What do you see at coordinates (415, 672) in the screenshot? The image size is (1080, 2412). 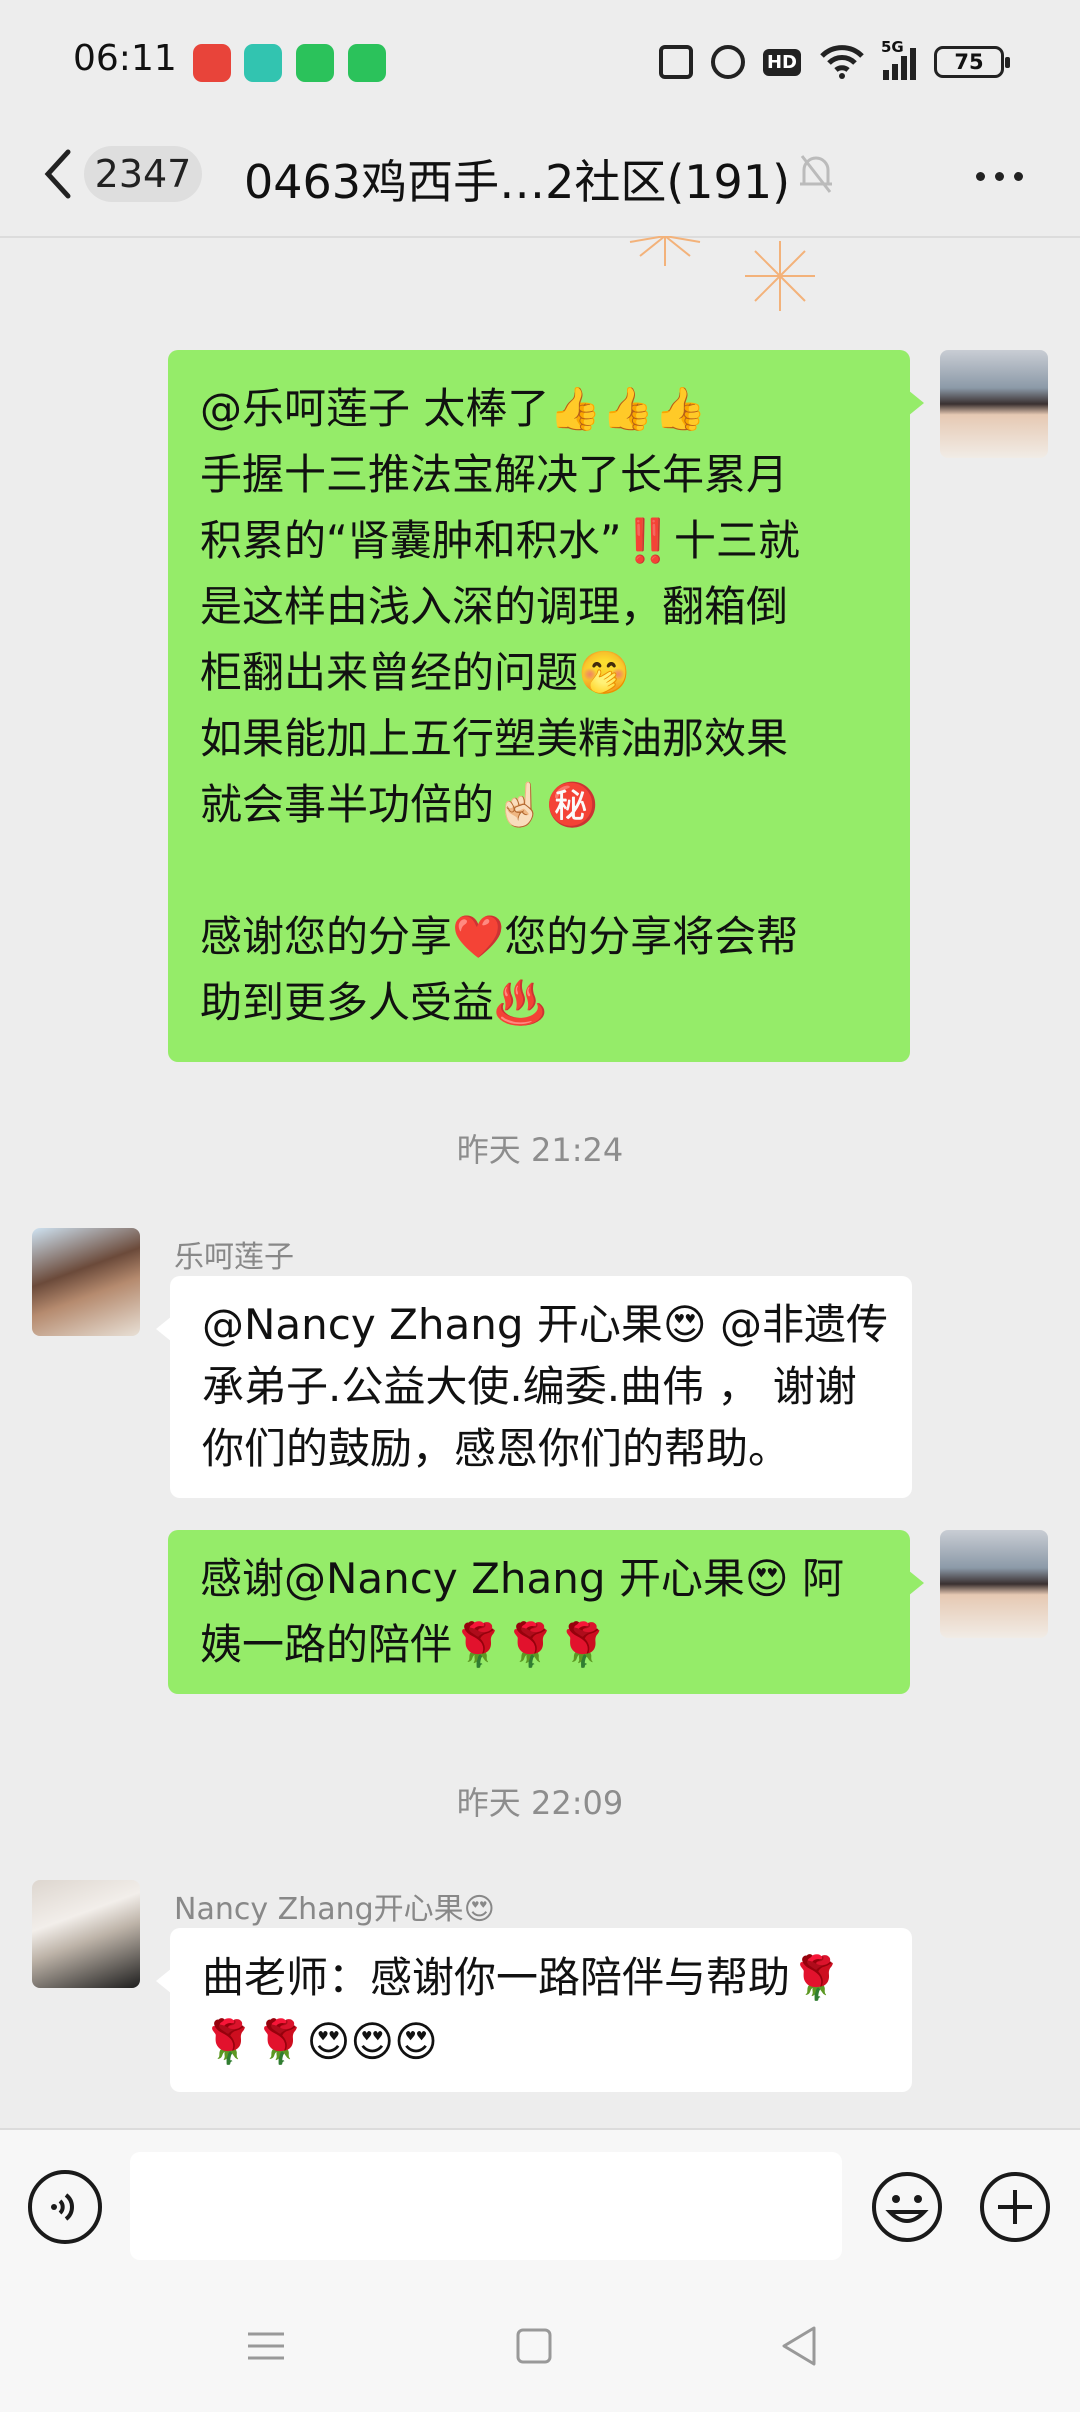 I see `message-text-line: 柜翻出来曾经的问题🤭` at bounding box center [415, 672].